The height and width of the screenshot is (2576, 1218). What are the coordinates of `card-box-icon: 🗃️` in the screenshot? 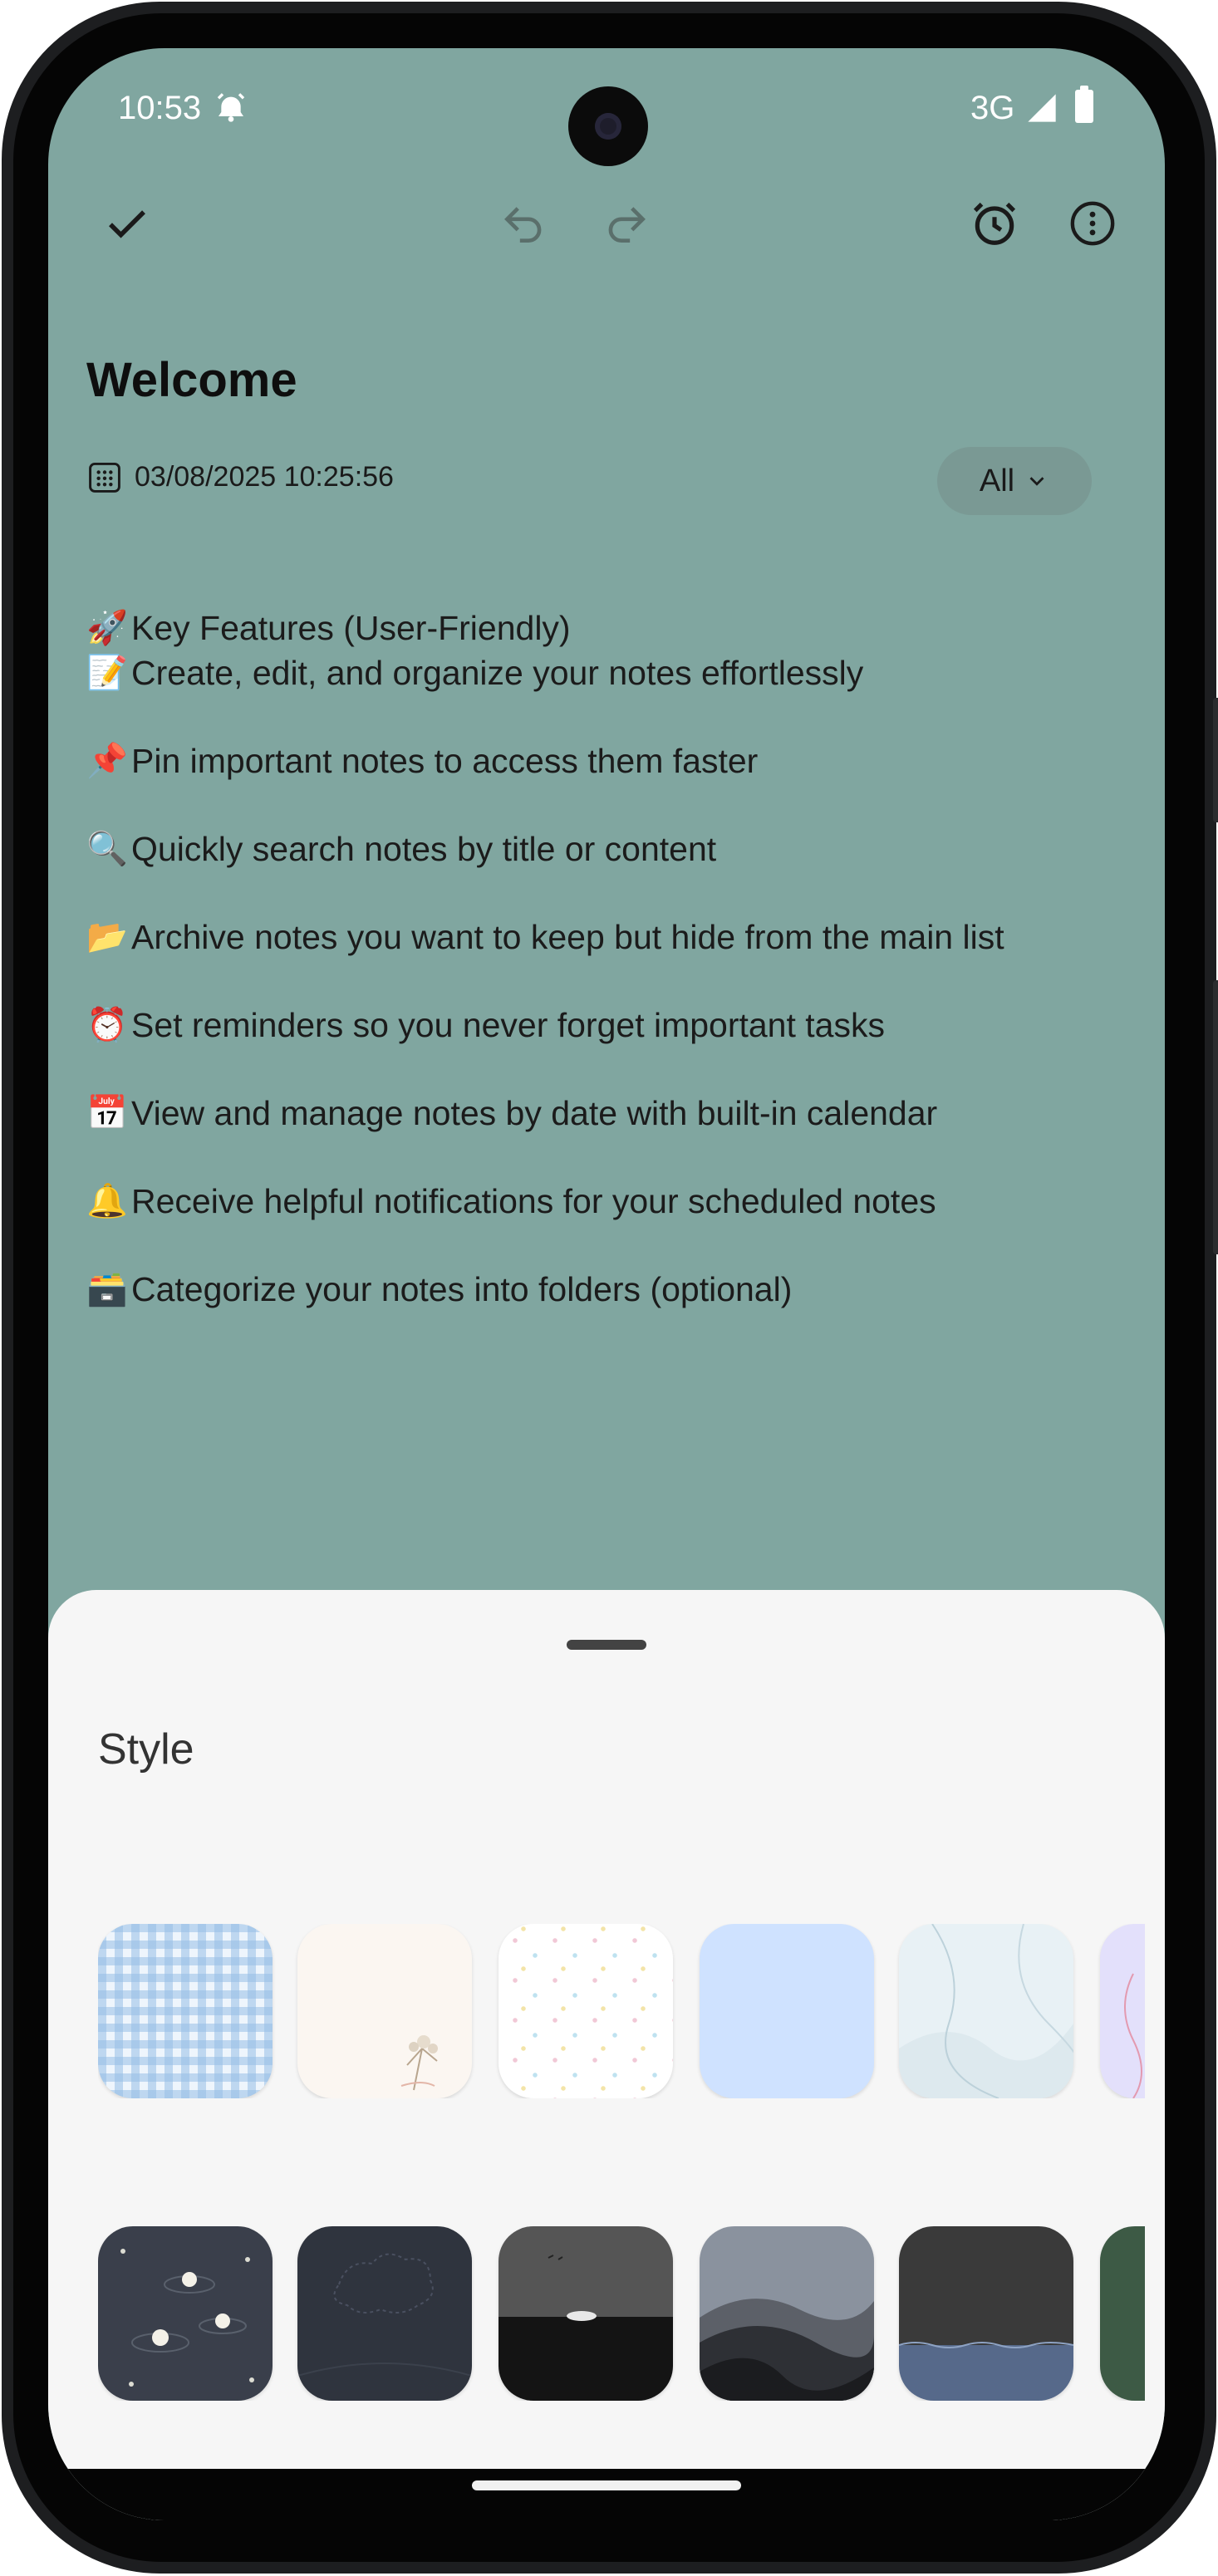 It's located at (107, 1289).